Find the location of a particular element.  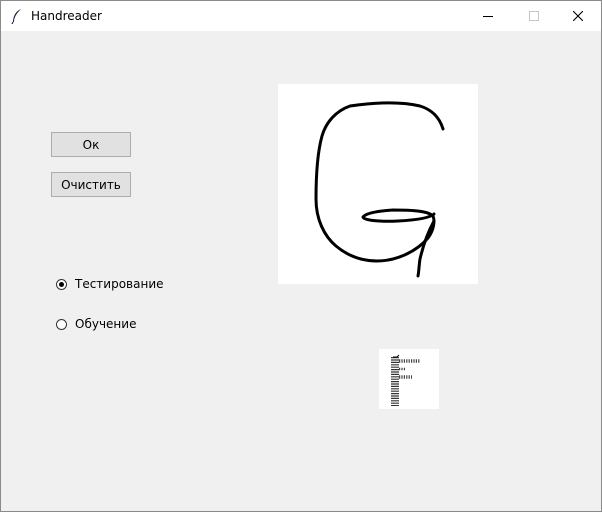

maximize-icon is located at coordinates (534, 16).